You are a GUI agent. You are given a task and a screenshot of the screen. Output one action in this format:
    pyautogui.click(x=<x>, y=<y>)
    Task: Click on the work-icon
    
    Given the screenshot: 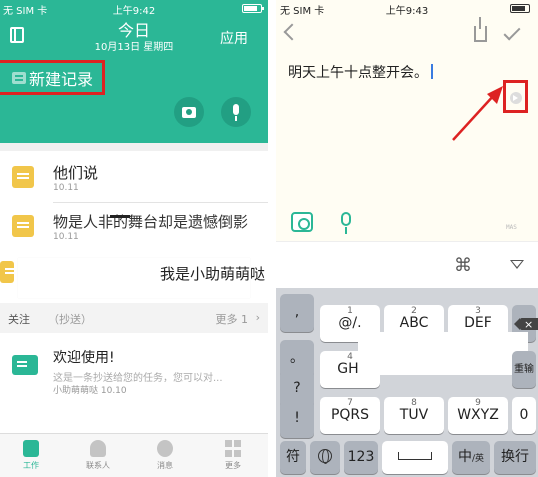 What is the action you would take?
    pyautogui.click(x=31, y=448)
    